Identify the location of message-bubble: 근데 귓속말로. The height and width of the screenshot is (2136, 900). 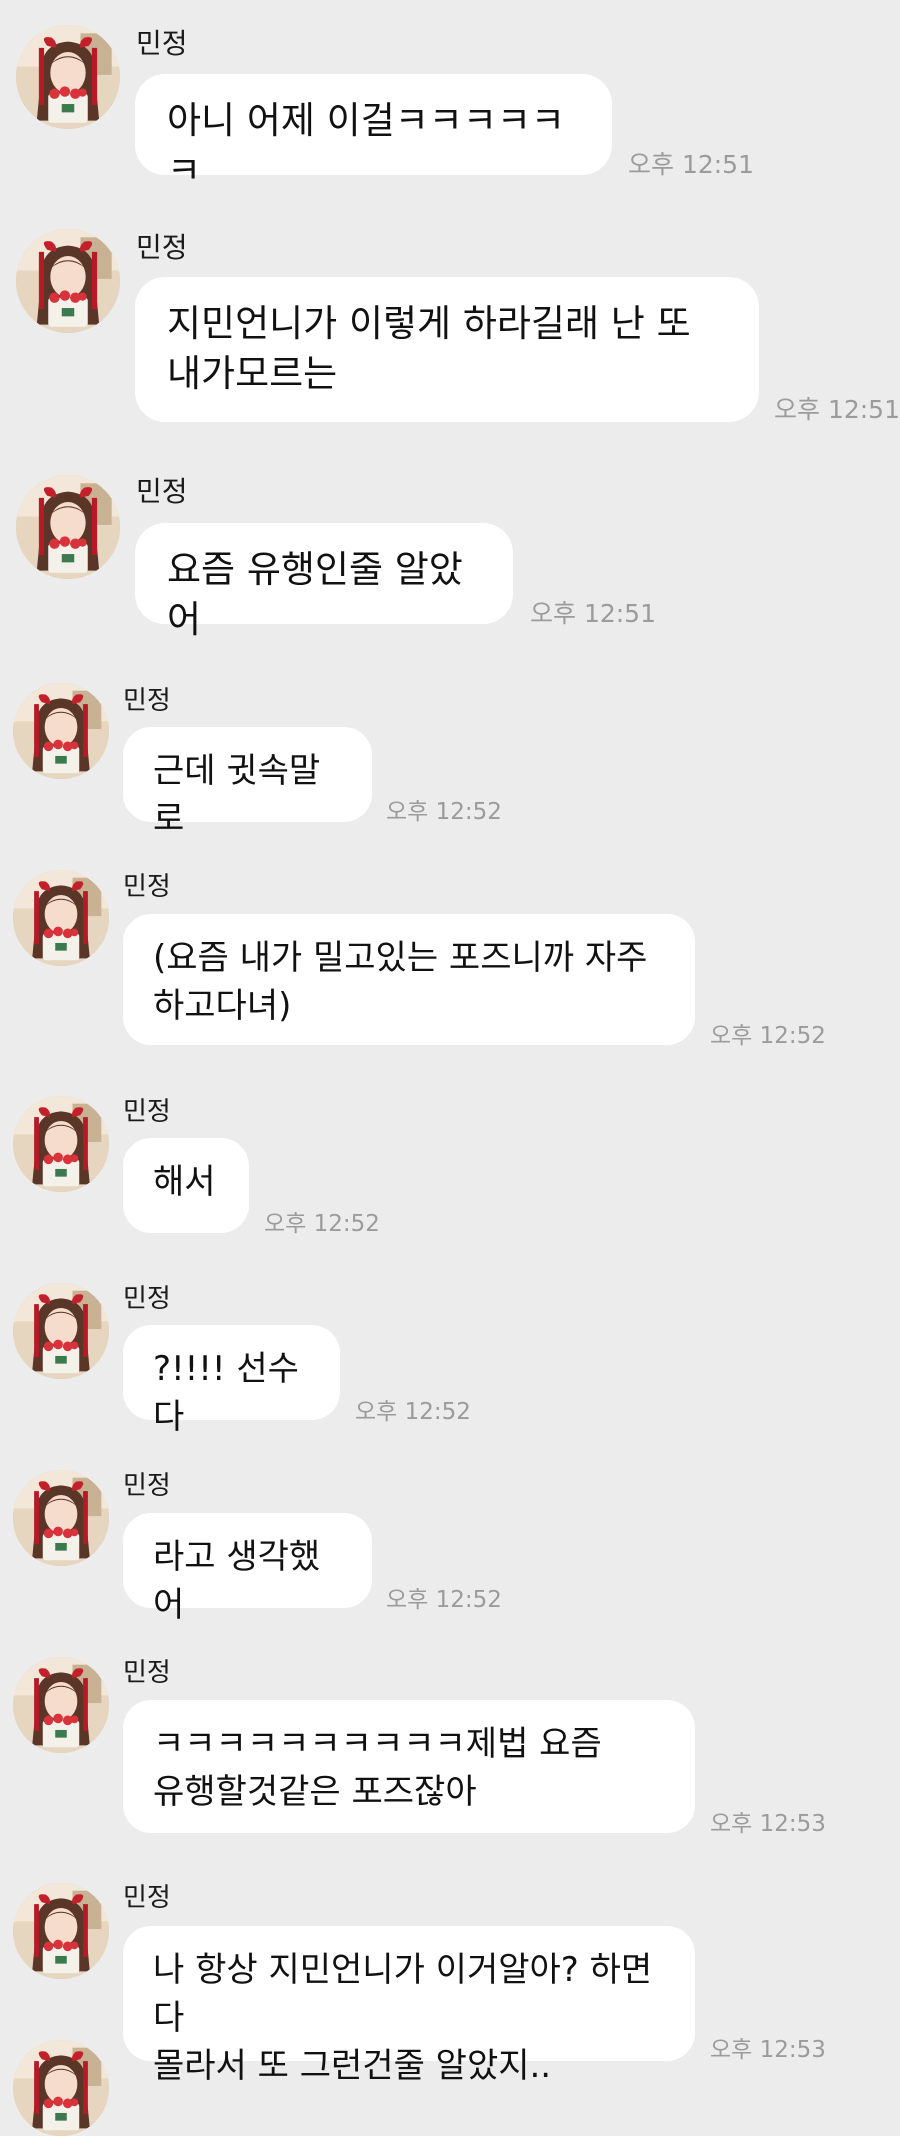
(247, 783).